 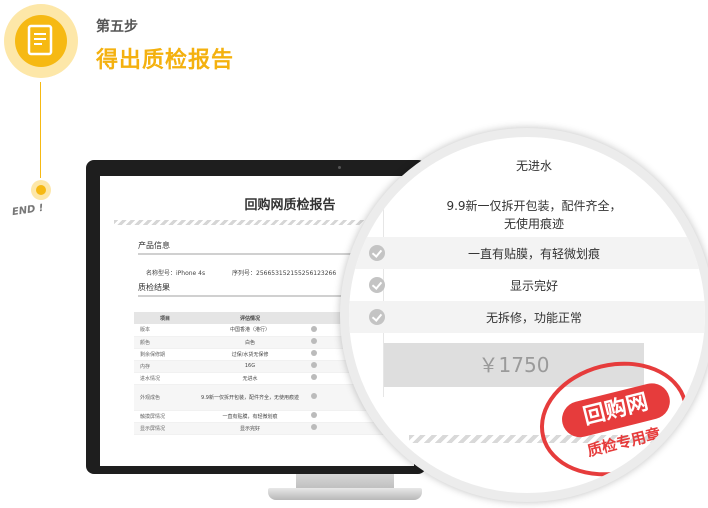 I want to click on column-header: 评估情况, so click(x=250, y=318).